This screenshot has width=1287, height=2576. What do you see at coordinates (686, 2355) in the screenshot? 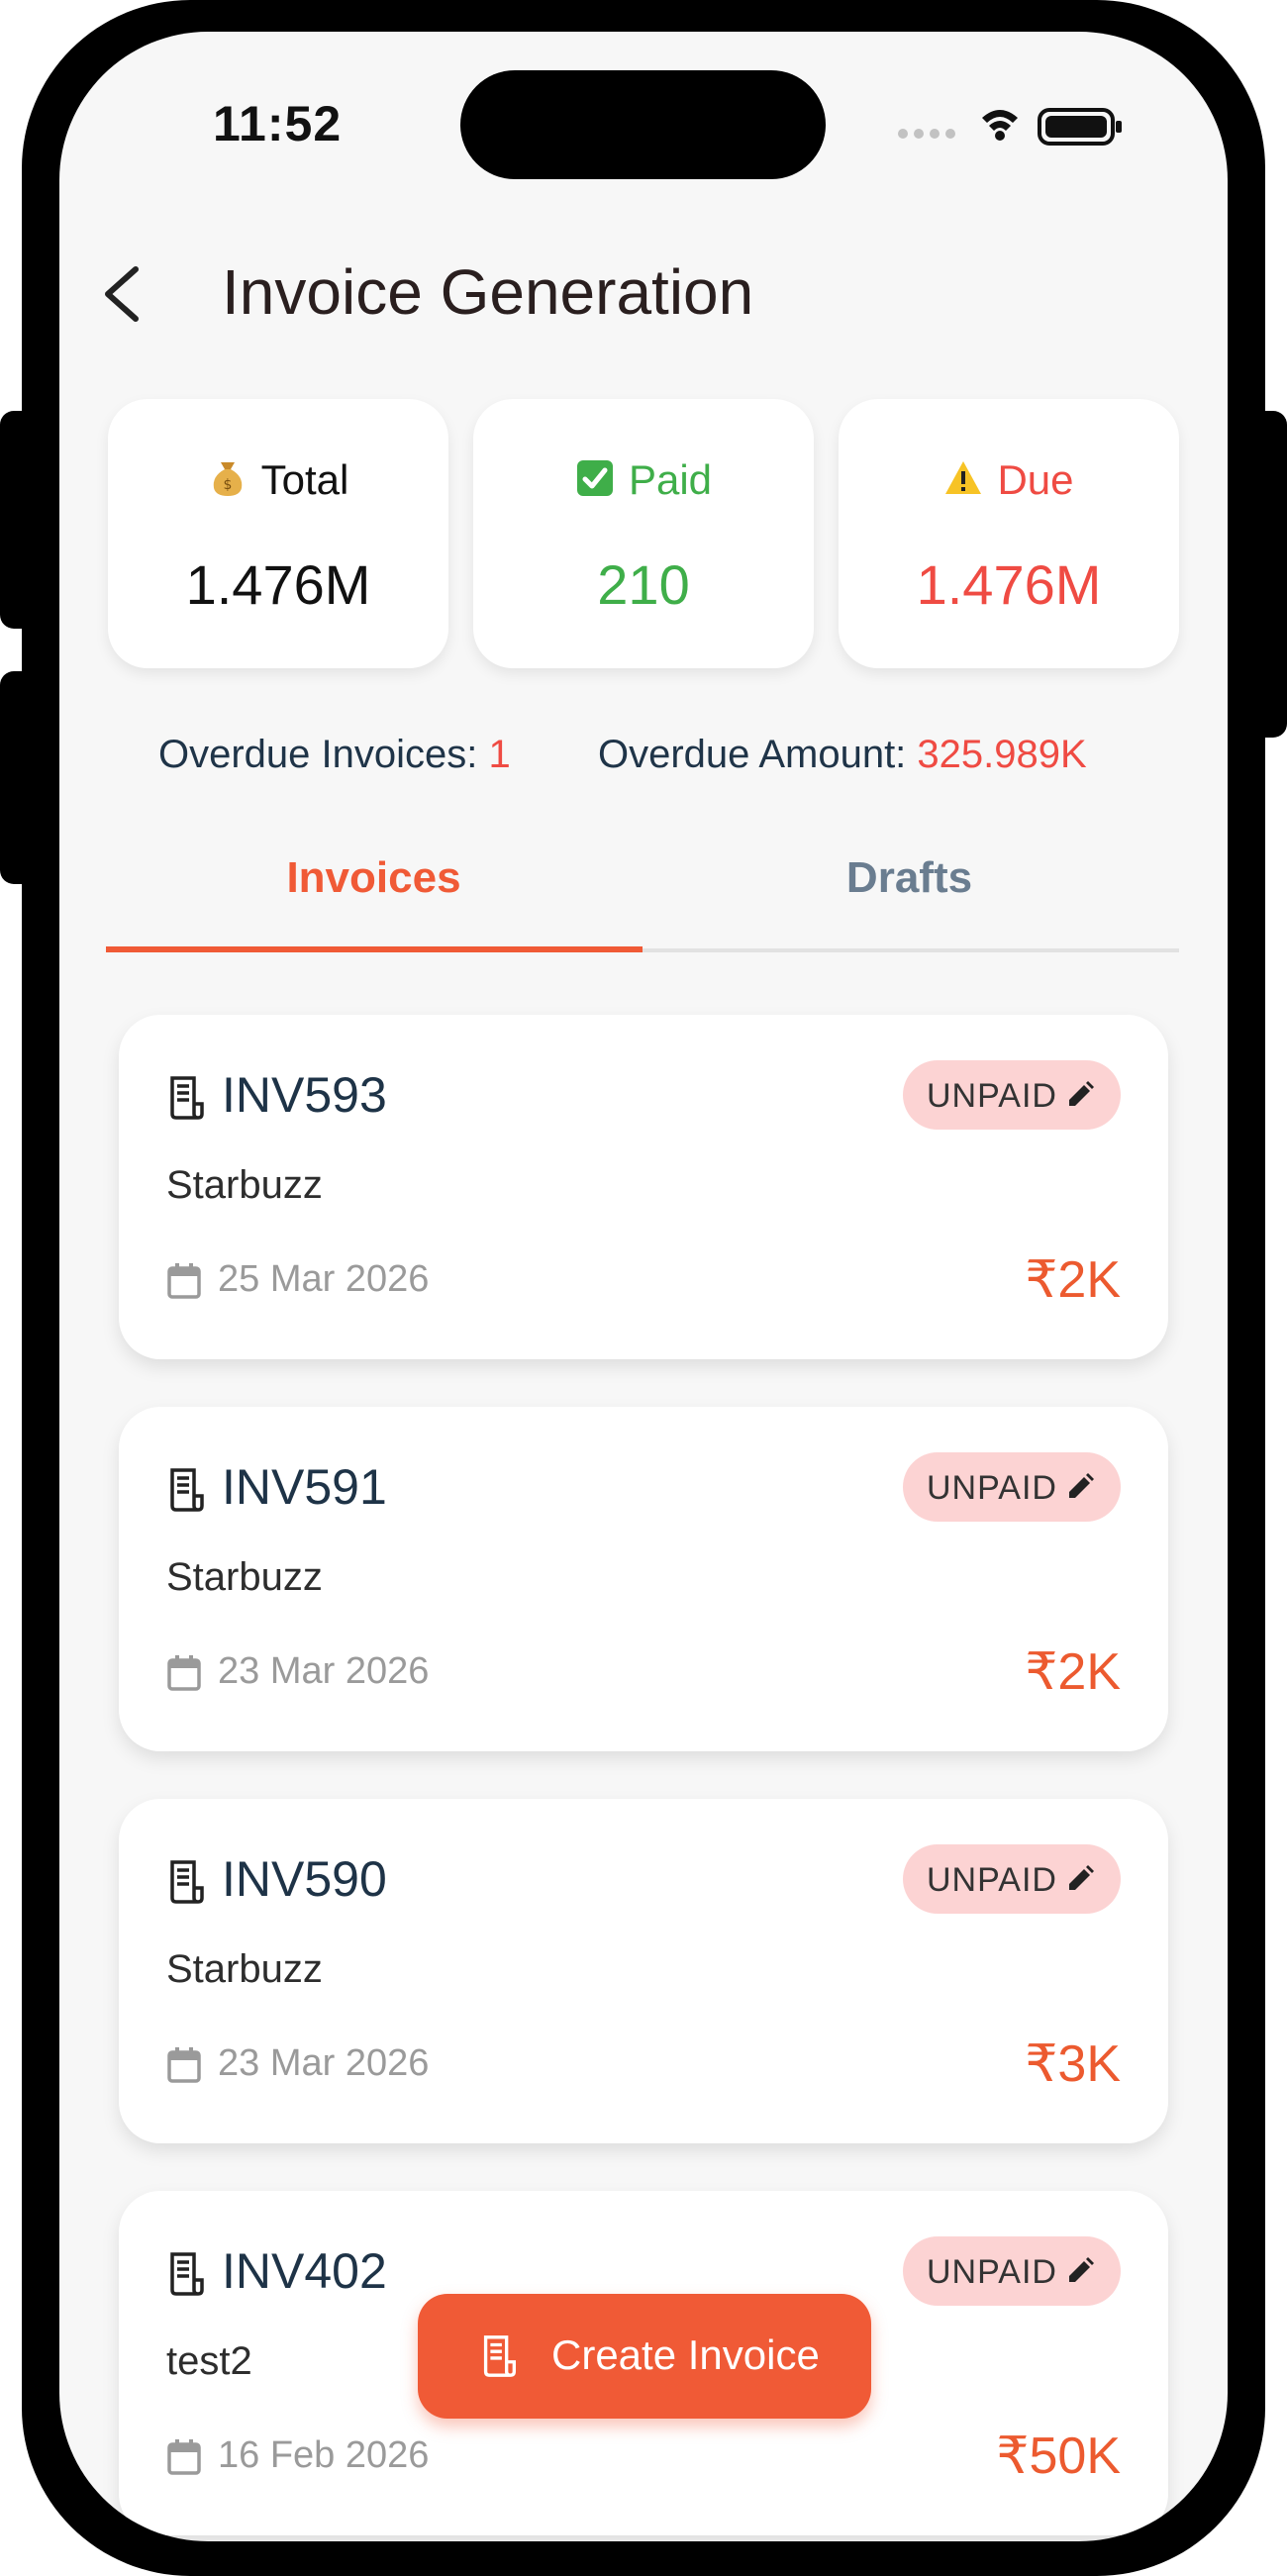
I see `create-invoice-label: Create Invoice` at bounding box center [686, 2355].